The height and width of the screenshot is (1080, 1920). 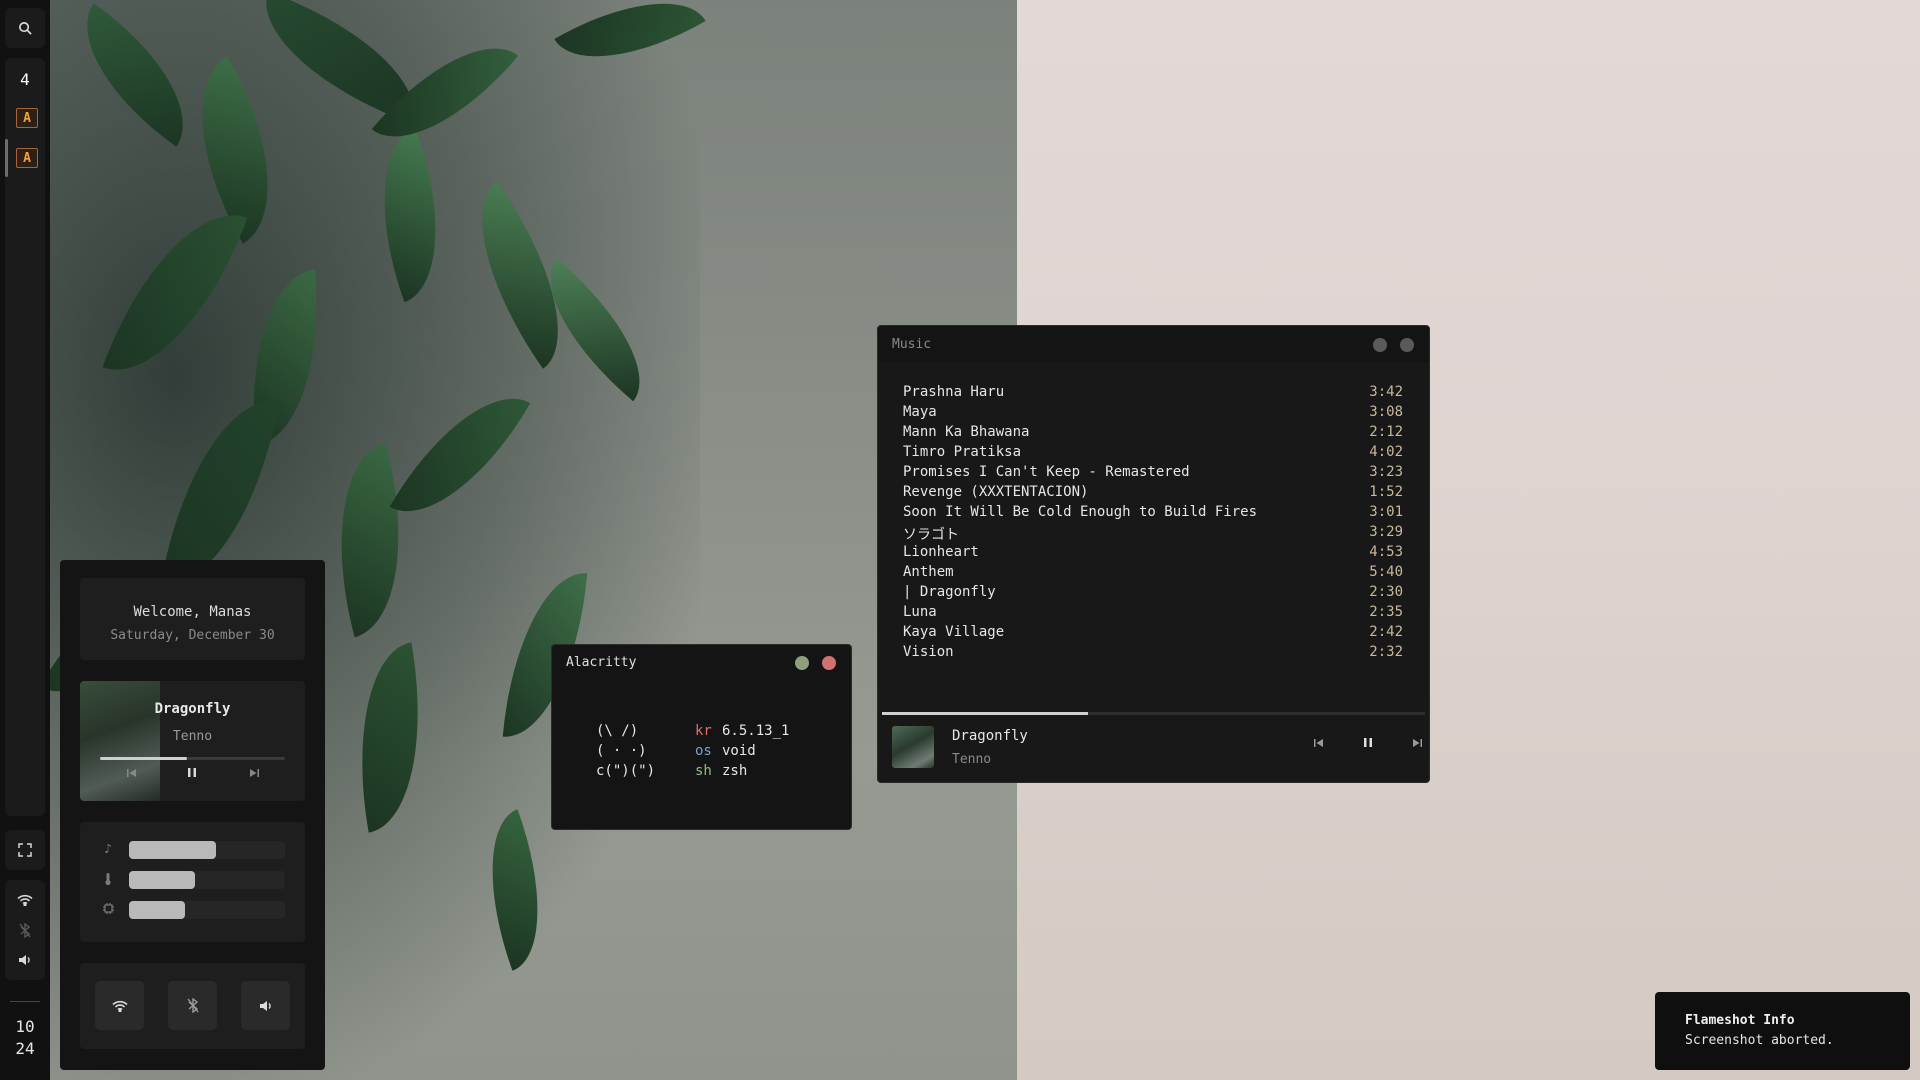 I want to click on track-duration: 2:12, so click(x=1386, y=432).